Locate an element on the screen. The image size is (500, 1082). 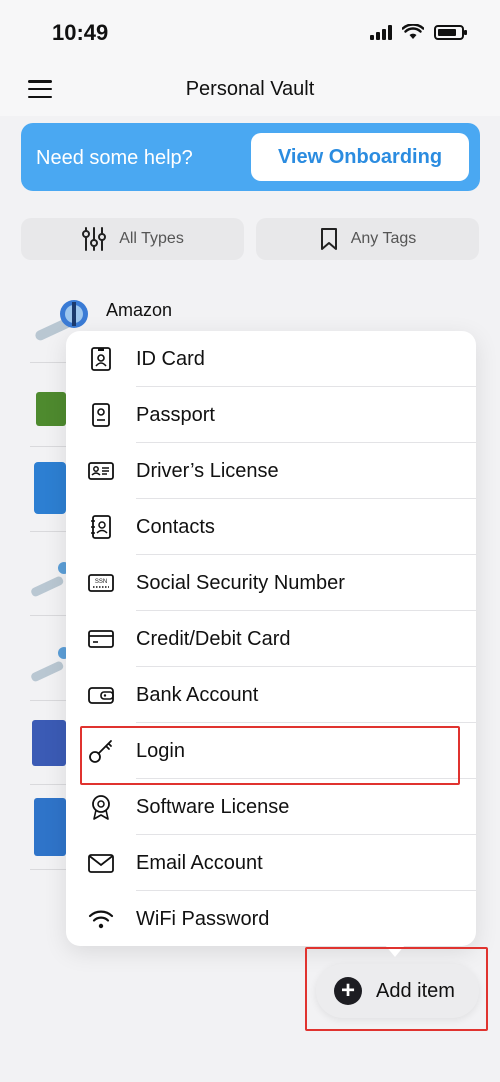
menu-item-bank-account: Bank Account is located at coordinates (271, 695).